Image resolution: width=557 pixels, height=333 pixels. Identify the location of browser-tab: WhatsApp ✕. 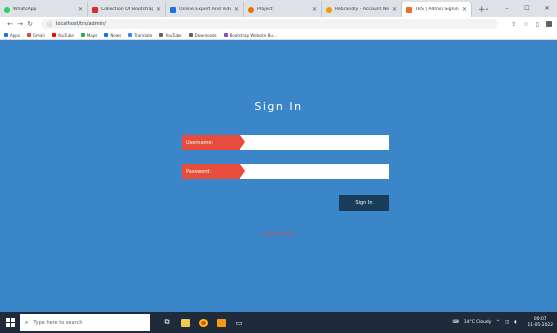
(44, 9).